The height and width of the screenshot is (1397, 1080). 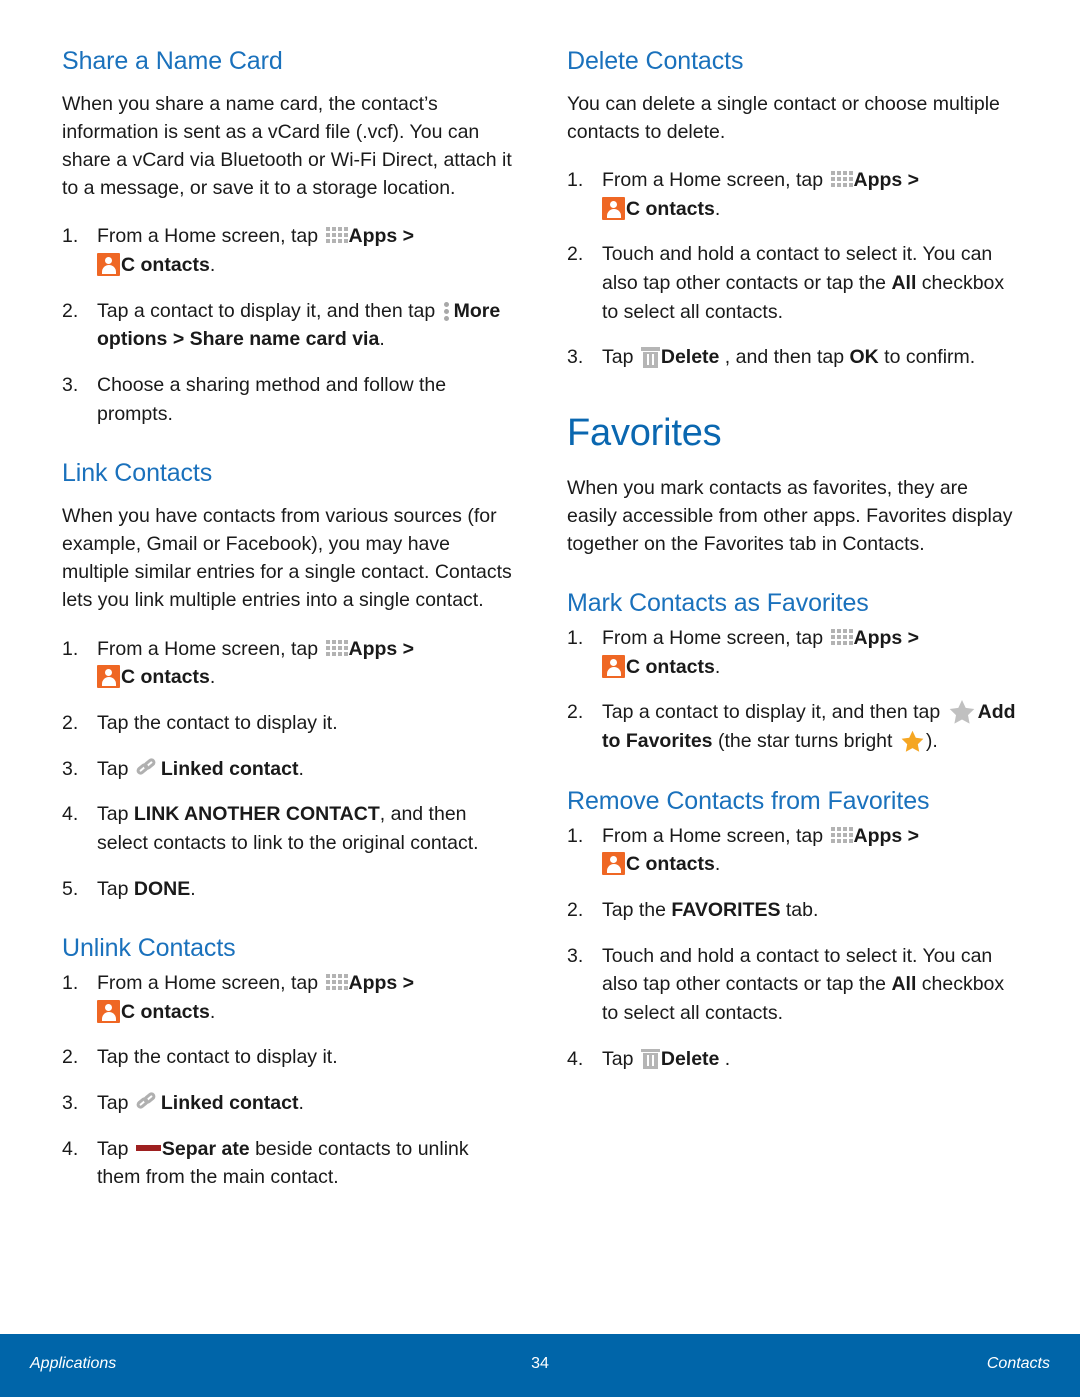 What do you see at coordinates (148, 1148) in the screenshot?
I see `separate-bar-icon` at bounding box center [148, 1148].